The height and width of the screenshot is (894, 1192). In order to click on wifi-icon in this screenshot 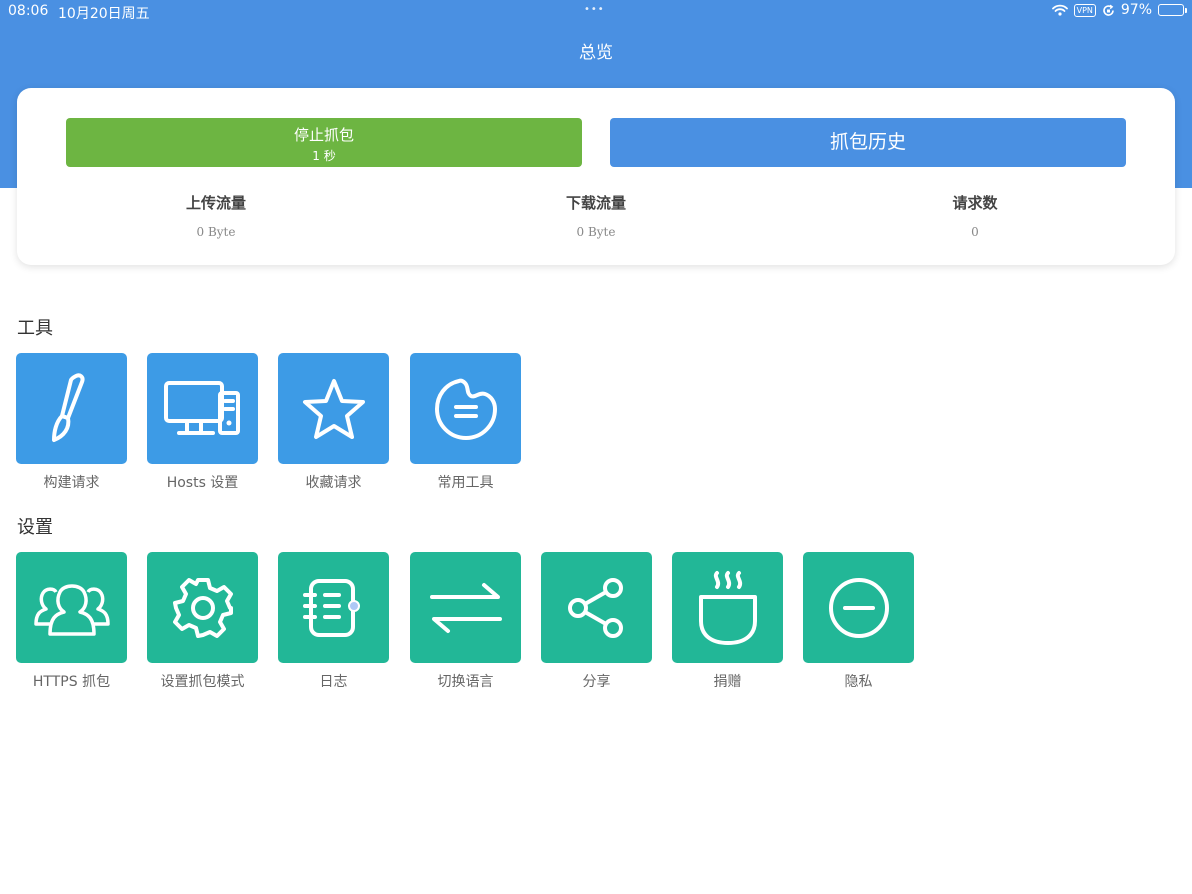, I will do `click(1059, 10)`.